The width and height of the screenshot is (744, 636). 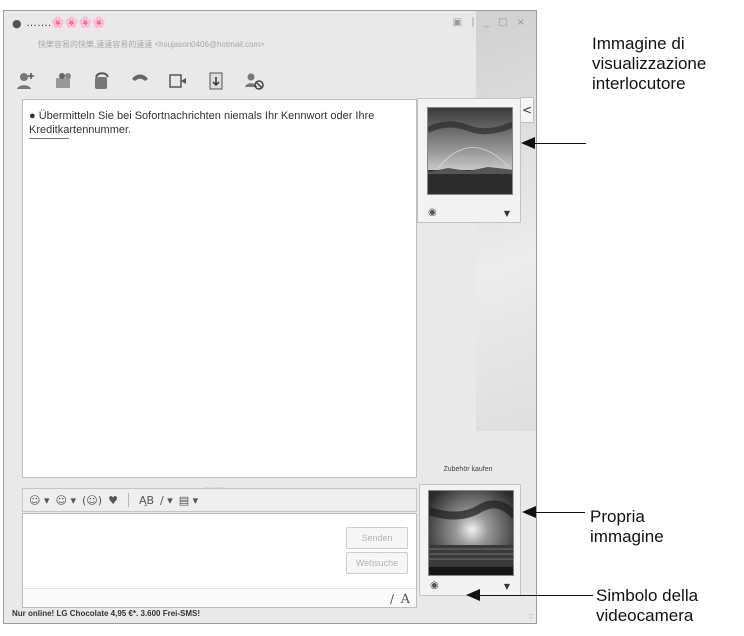 What do you see at coordinates (468, 469) in the screenshot?
I see `buy-accessories-link: Zubehör kaufen` at bounding box center [468, 469].